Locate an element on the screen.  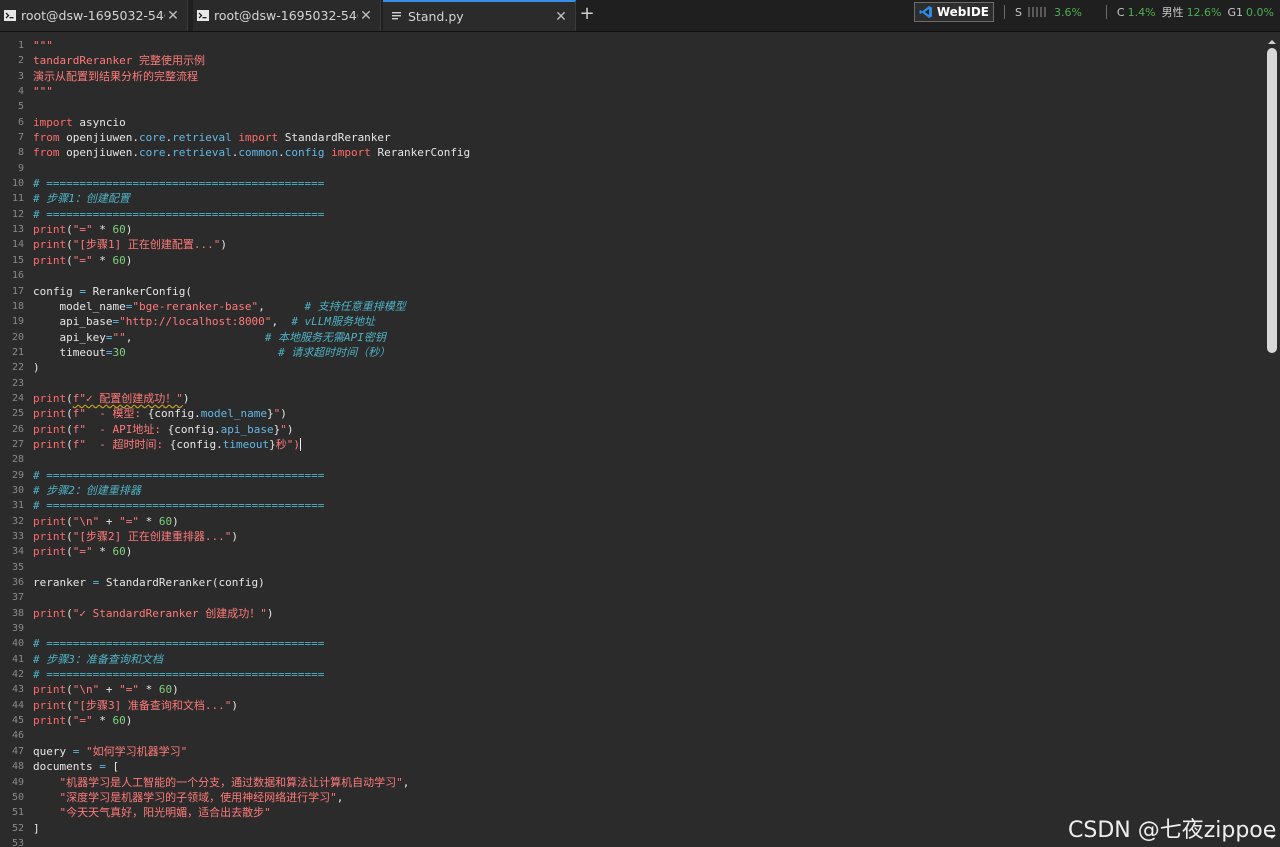
line-number: 49 is located at coordinates (17, 782).